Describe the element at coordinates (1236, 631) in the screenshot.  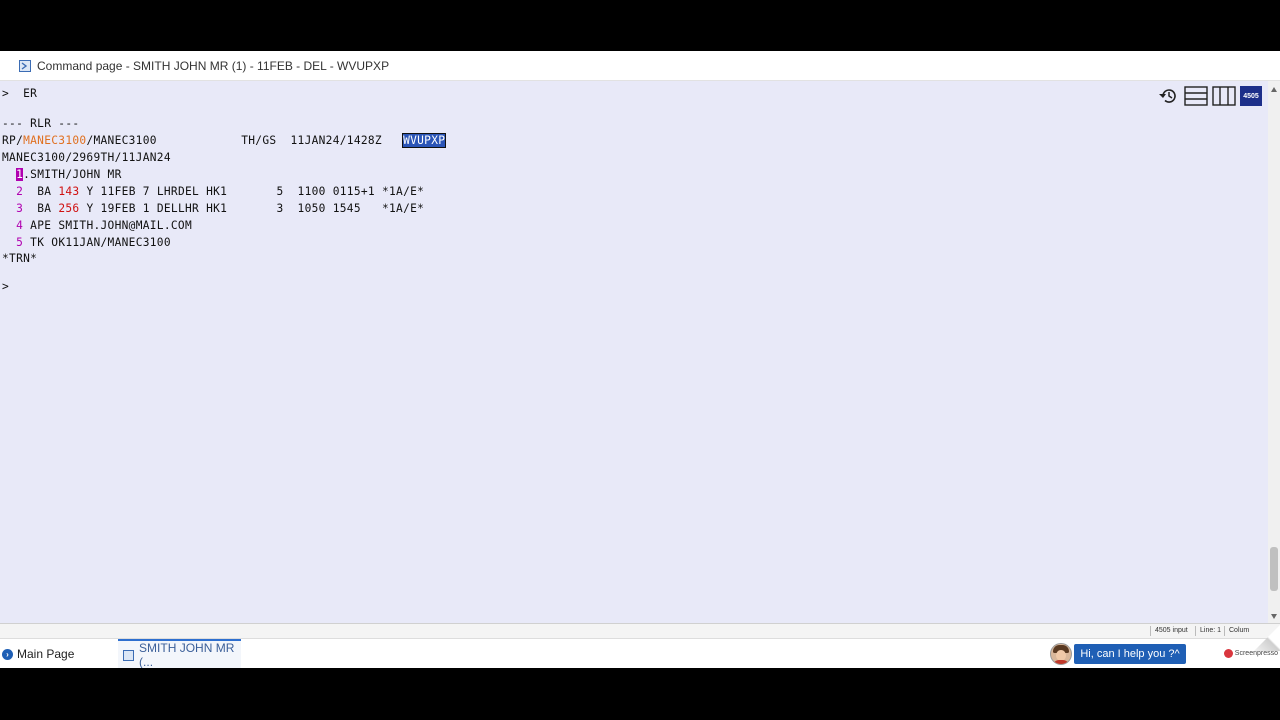
I see `status-column: Colum` at that location.